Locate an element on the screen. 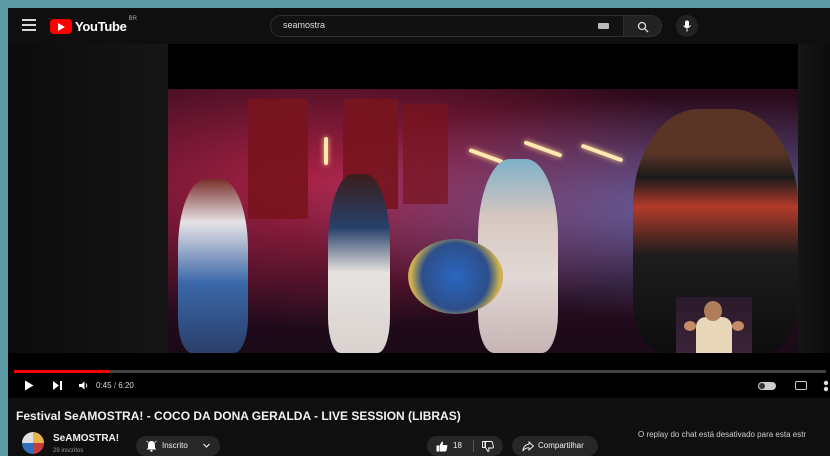 Image resolution: width=830 pixels, height=456 pixels. top-bar: YouTube BR seamostra is located at coordinates (419, 26).